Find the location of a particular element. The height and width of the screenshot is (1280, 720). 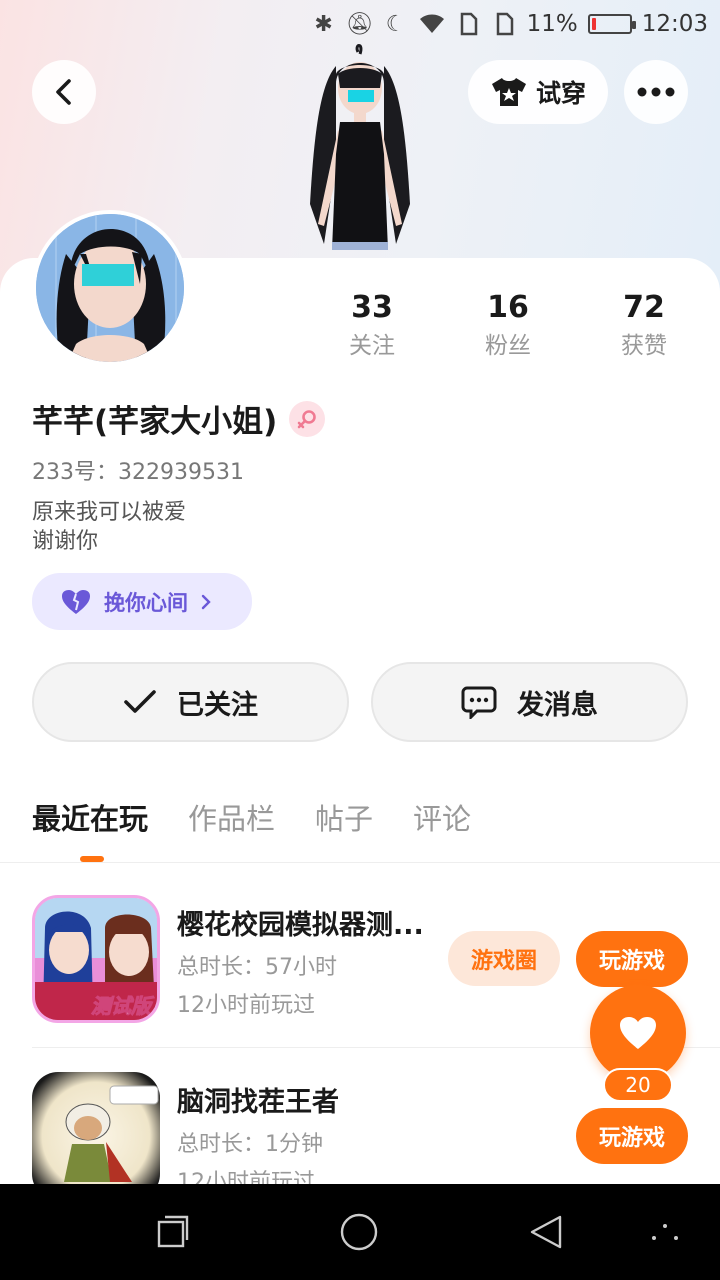

home-circle-icon is located at coordinates (359, 1232).